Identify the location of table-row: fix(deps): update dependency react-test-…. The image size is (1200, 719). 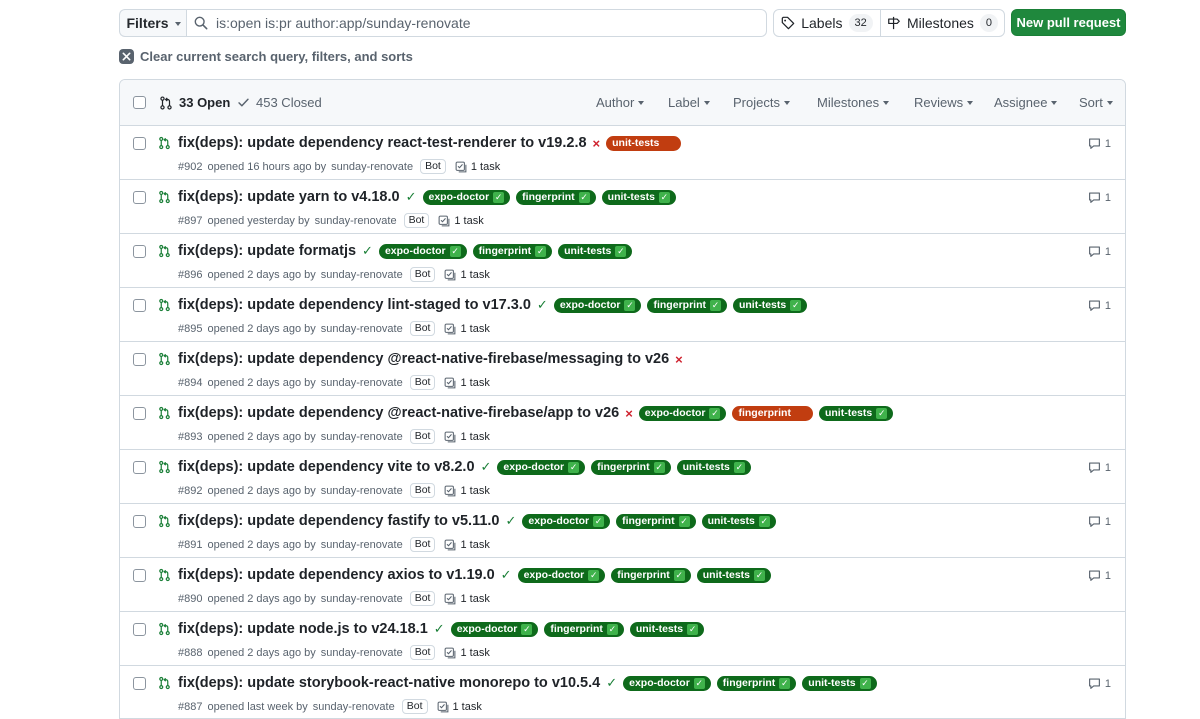
(622, 153).